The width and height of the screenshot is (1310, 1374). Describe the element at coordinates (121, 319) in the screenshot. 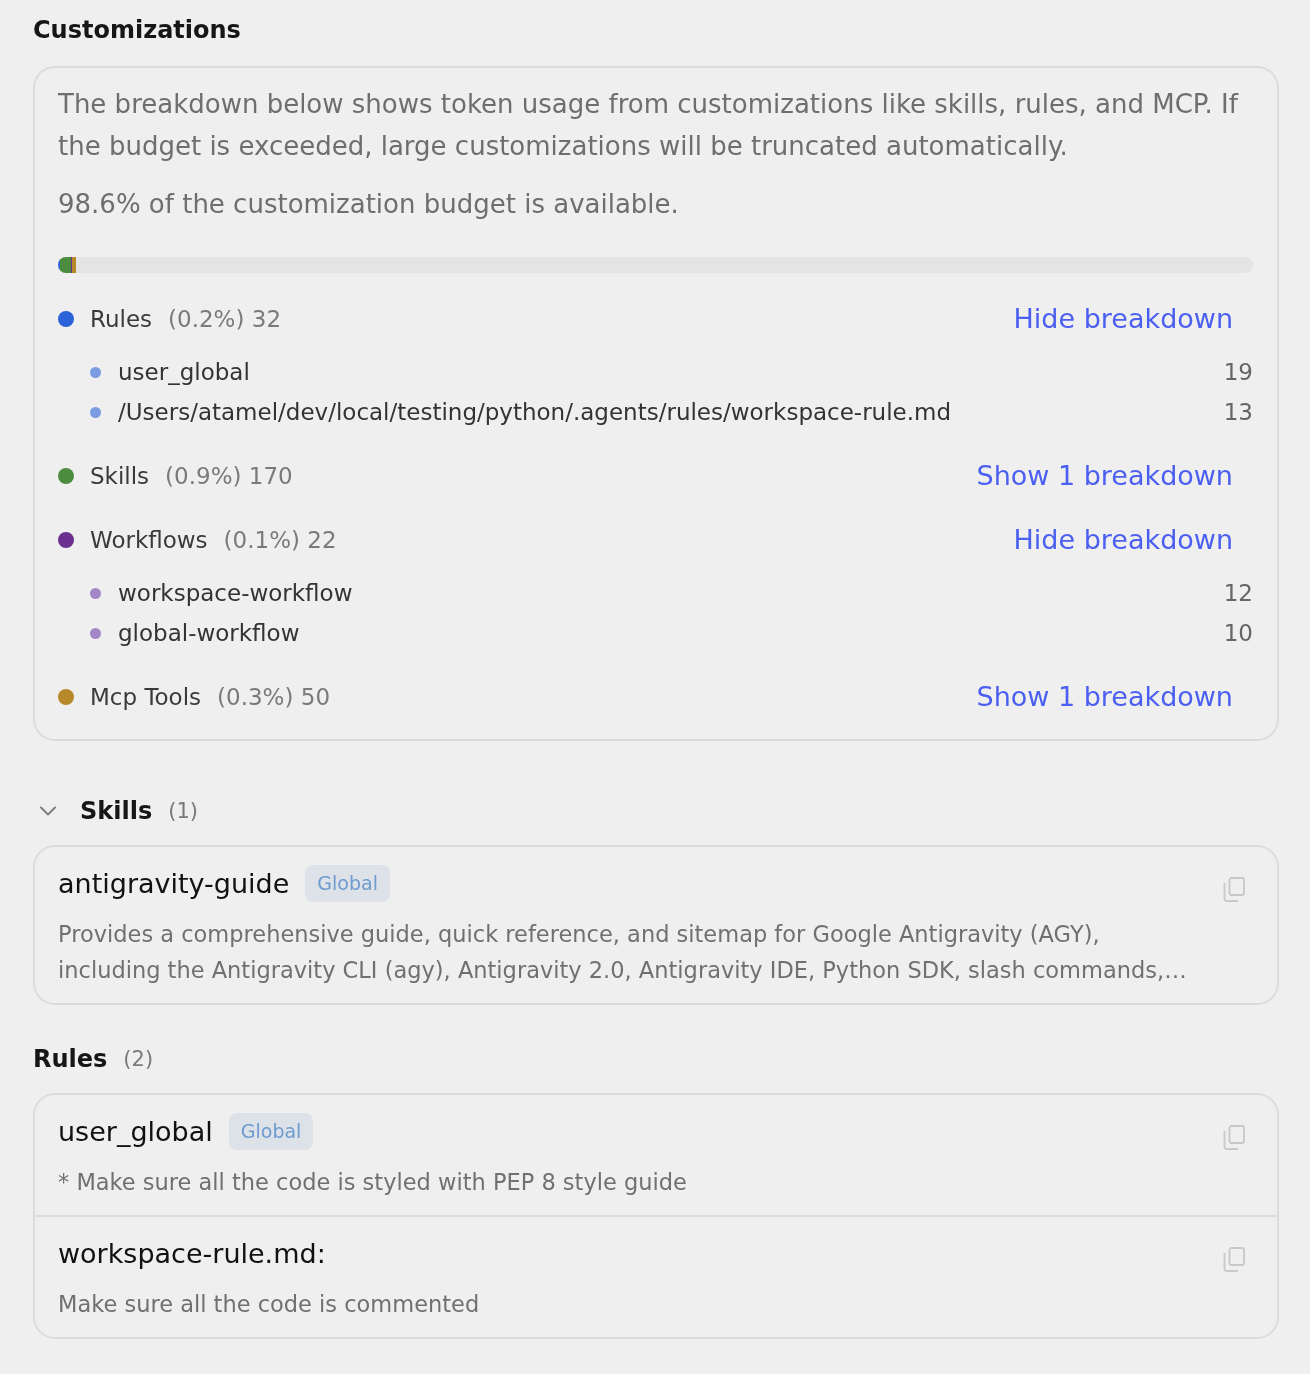

I see `category-name: Rules` at that location.